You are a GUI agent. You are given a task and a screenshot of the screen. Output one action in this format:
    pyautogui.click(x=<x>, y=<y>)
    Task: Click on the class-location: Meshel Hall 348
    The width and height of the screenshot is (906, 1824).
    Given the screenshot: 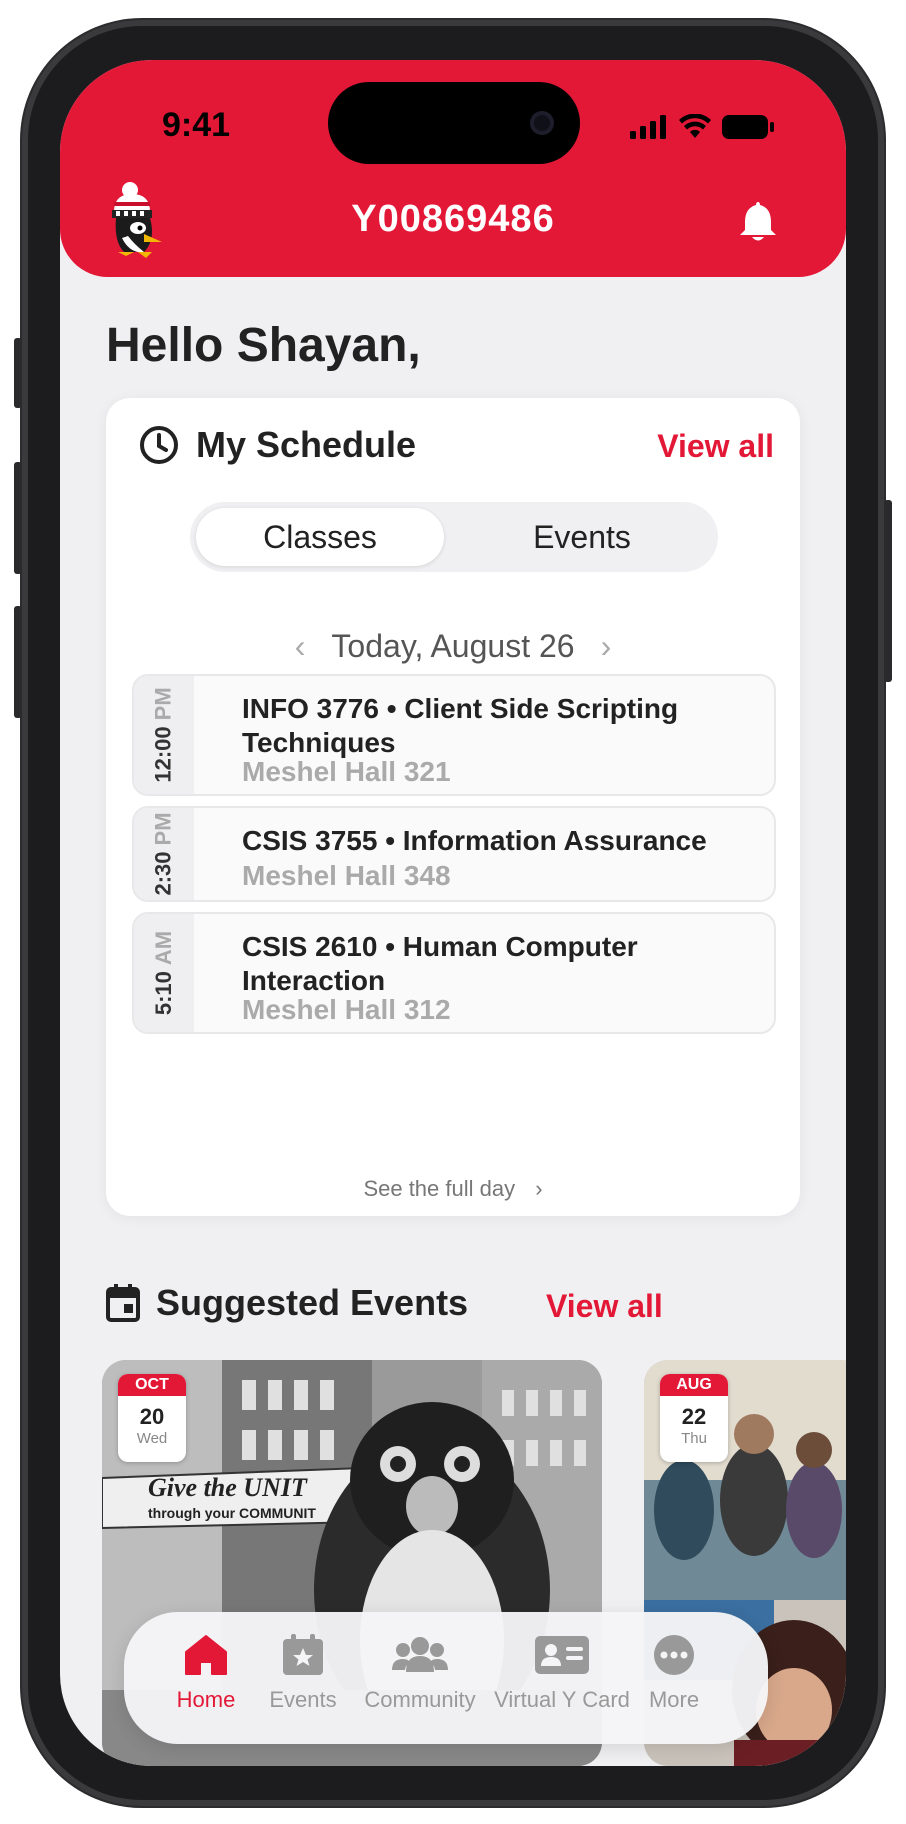 What is the action you would take?
    pyautogui.click(x=346, y=875)
    